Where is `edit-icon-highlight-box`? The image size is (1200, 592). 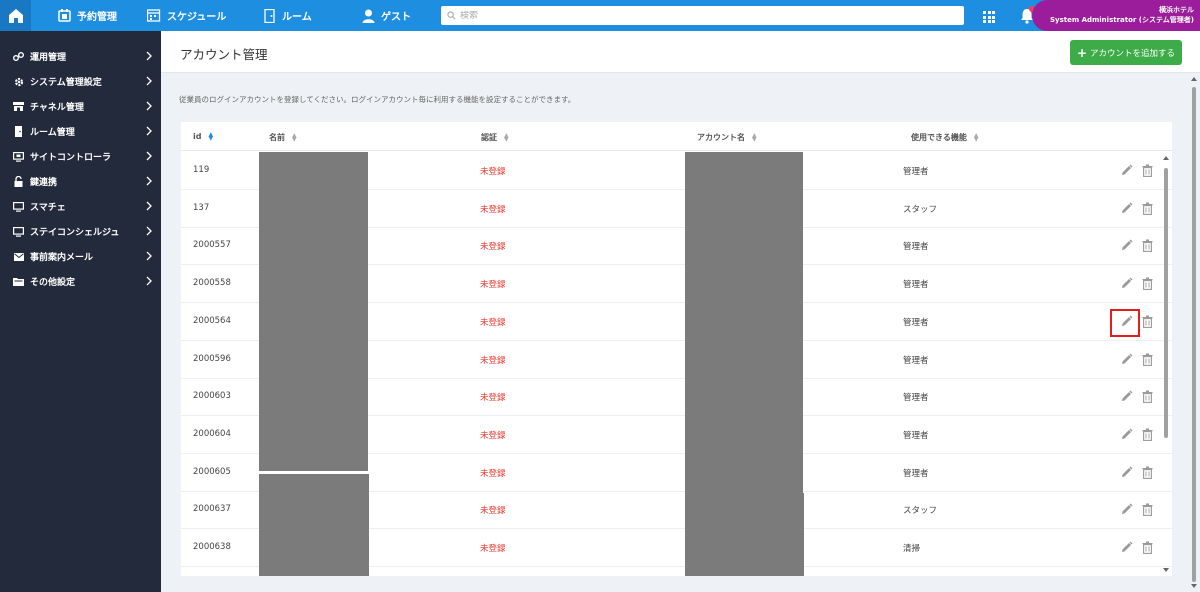
edit-icon-highlight-box is located at coordinates (1125, 322).